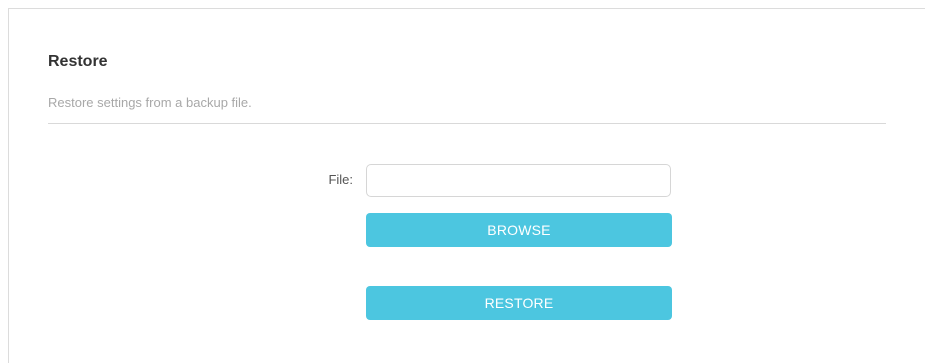 Image resolution: width=925 pixels, height=363 pixels. Describe the element at coordinates (150, 102) in the screenshot. I see `section-description: Restore settings from a backup file.` at that location.